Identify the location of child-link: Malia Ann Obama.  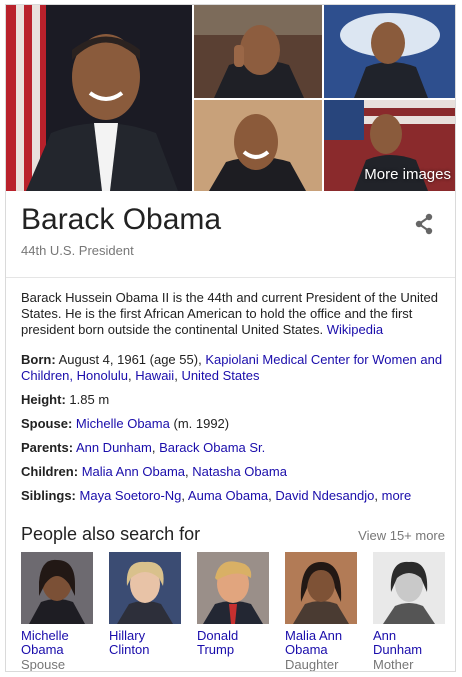
(133, 471).